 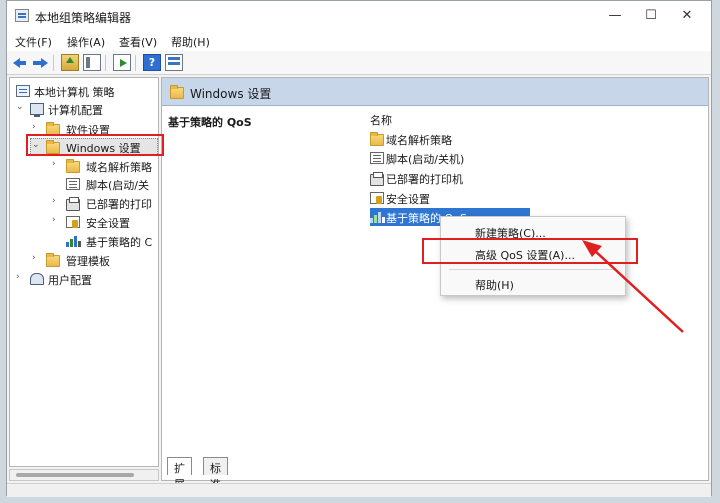 What do you see at coordinates (23, 91) in the screenshot?
I see `policy-icon` at bounding box center [23, 91].